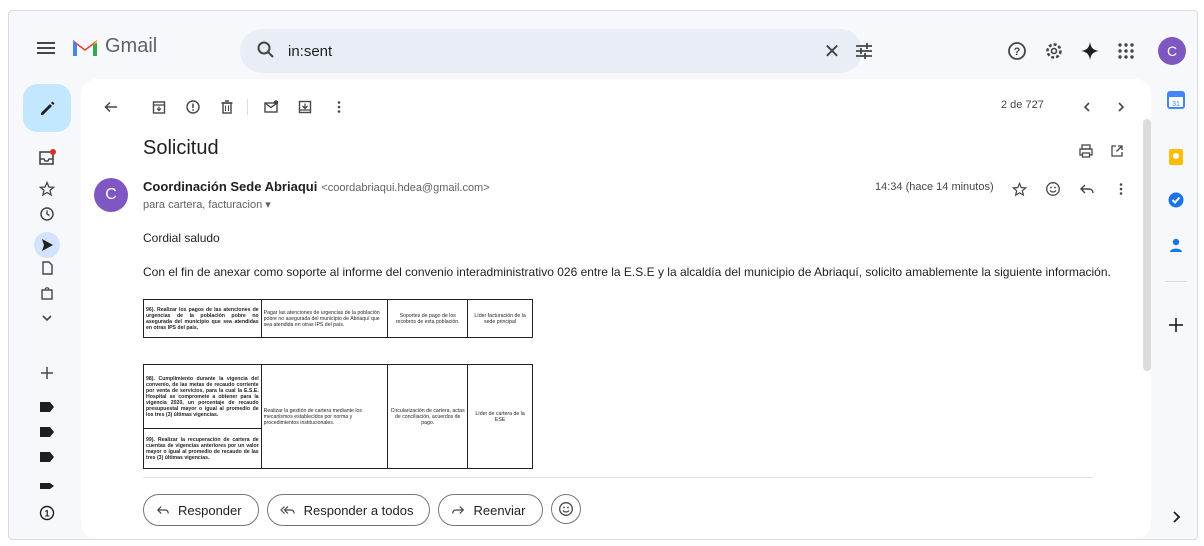 This screenshot has width=1204, height=546. Describe the element at coordinates (1172, 51) in the screenshot. I see `account-avatar: C` at that location.